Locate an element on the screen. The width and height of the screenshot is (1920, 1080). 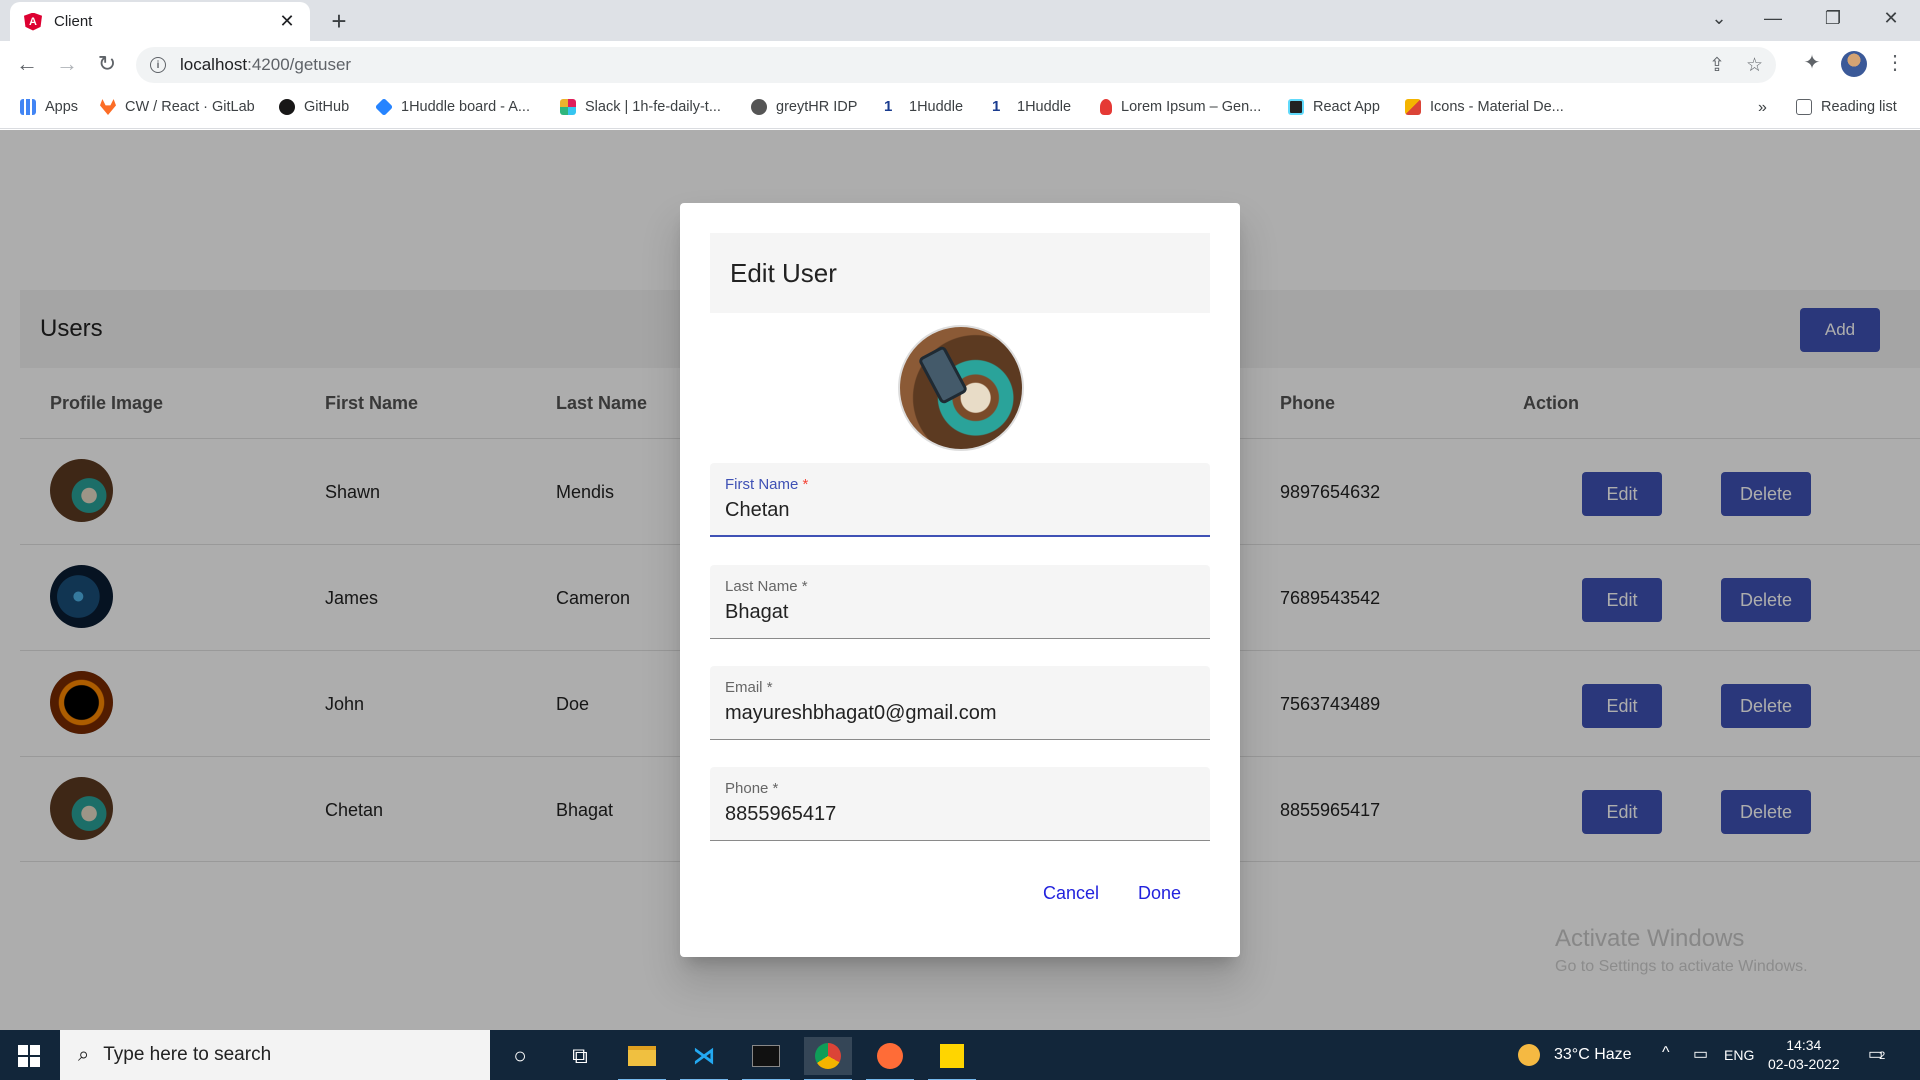
terminal-icon is located at coordinates (766, 1058).